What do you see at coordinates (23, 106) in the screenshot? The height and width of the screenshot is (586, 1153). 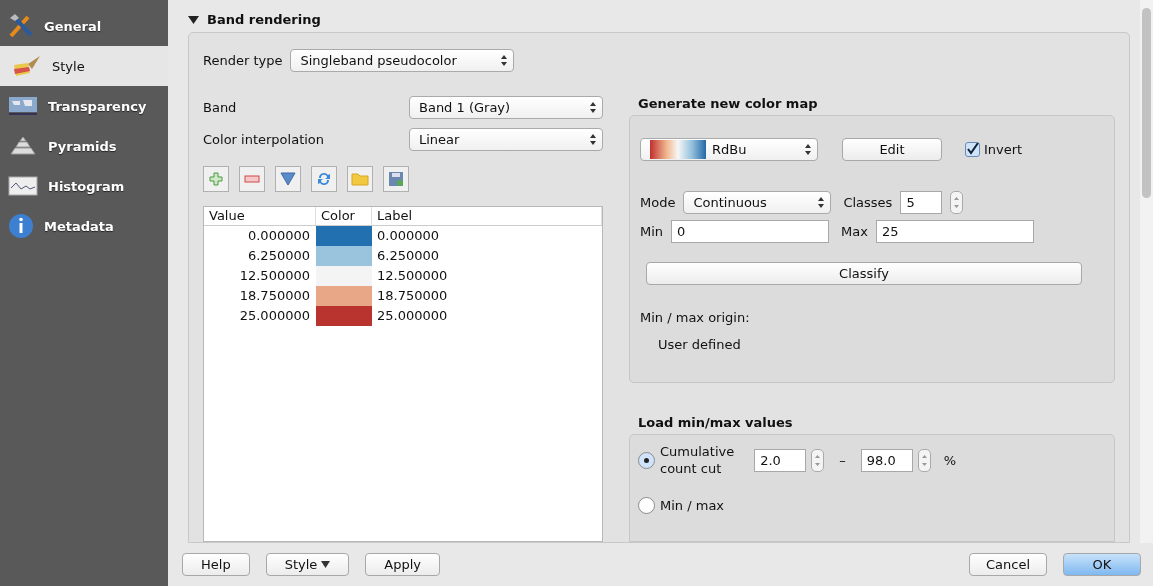 I see `map-icon` at bounding box center [23, 106].